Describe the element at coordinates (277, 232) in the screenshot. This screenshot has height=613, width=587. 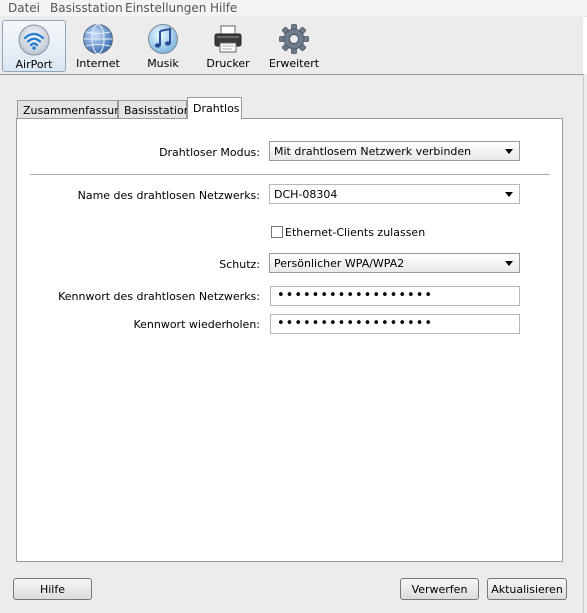
I see `ethernet-clients-checkbox` at that location.